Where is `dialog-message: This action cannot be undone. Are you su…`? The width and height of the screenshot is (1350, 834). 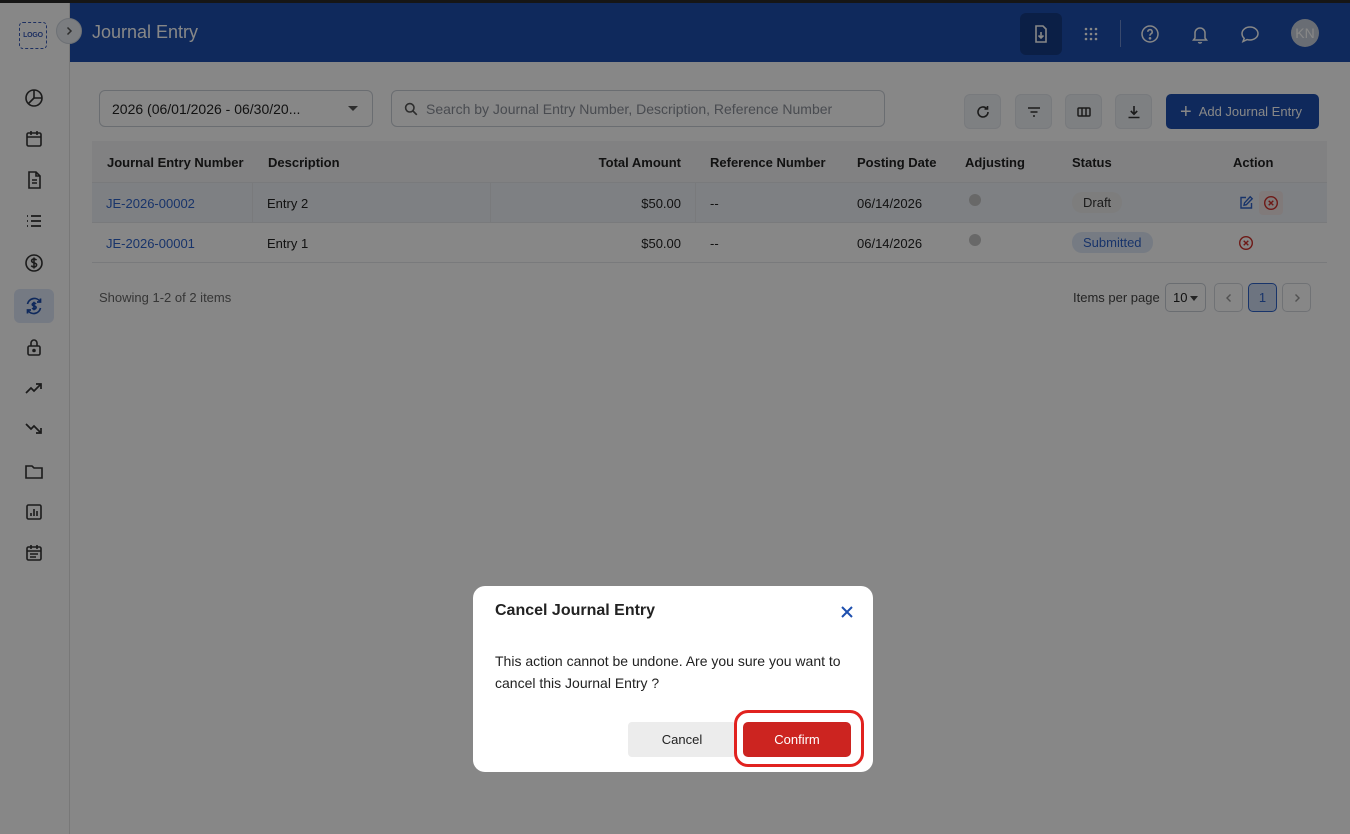
dialog-message: This action cannot be undone. Are you su… is located at coordinates (668, 672).